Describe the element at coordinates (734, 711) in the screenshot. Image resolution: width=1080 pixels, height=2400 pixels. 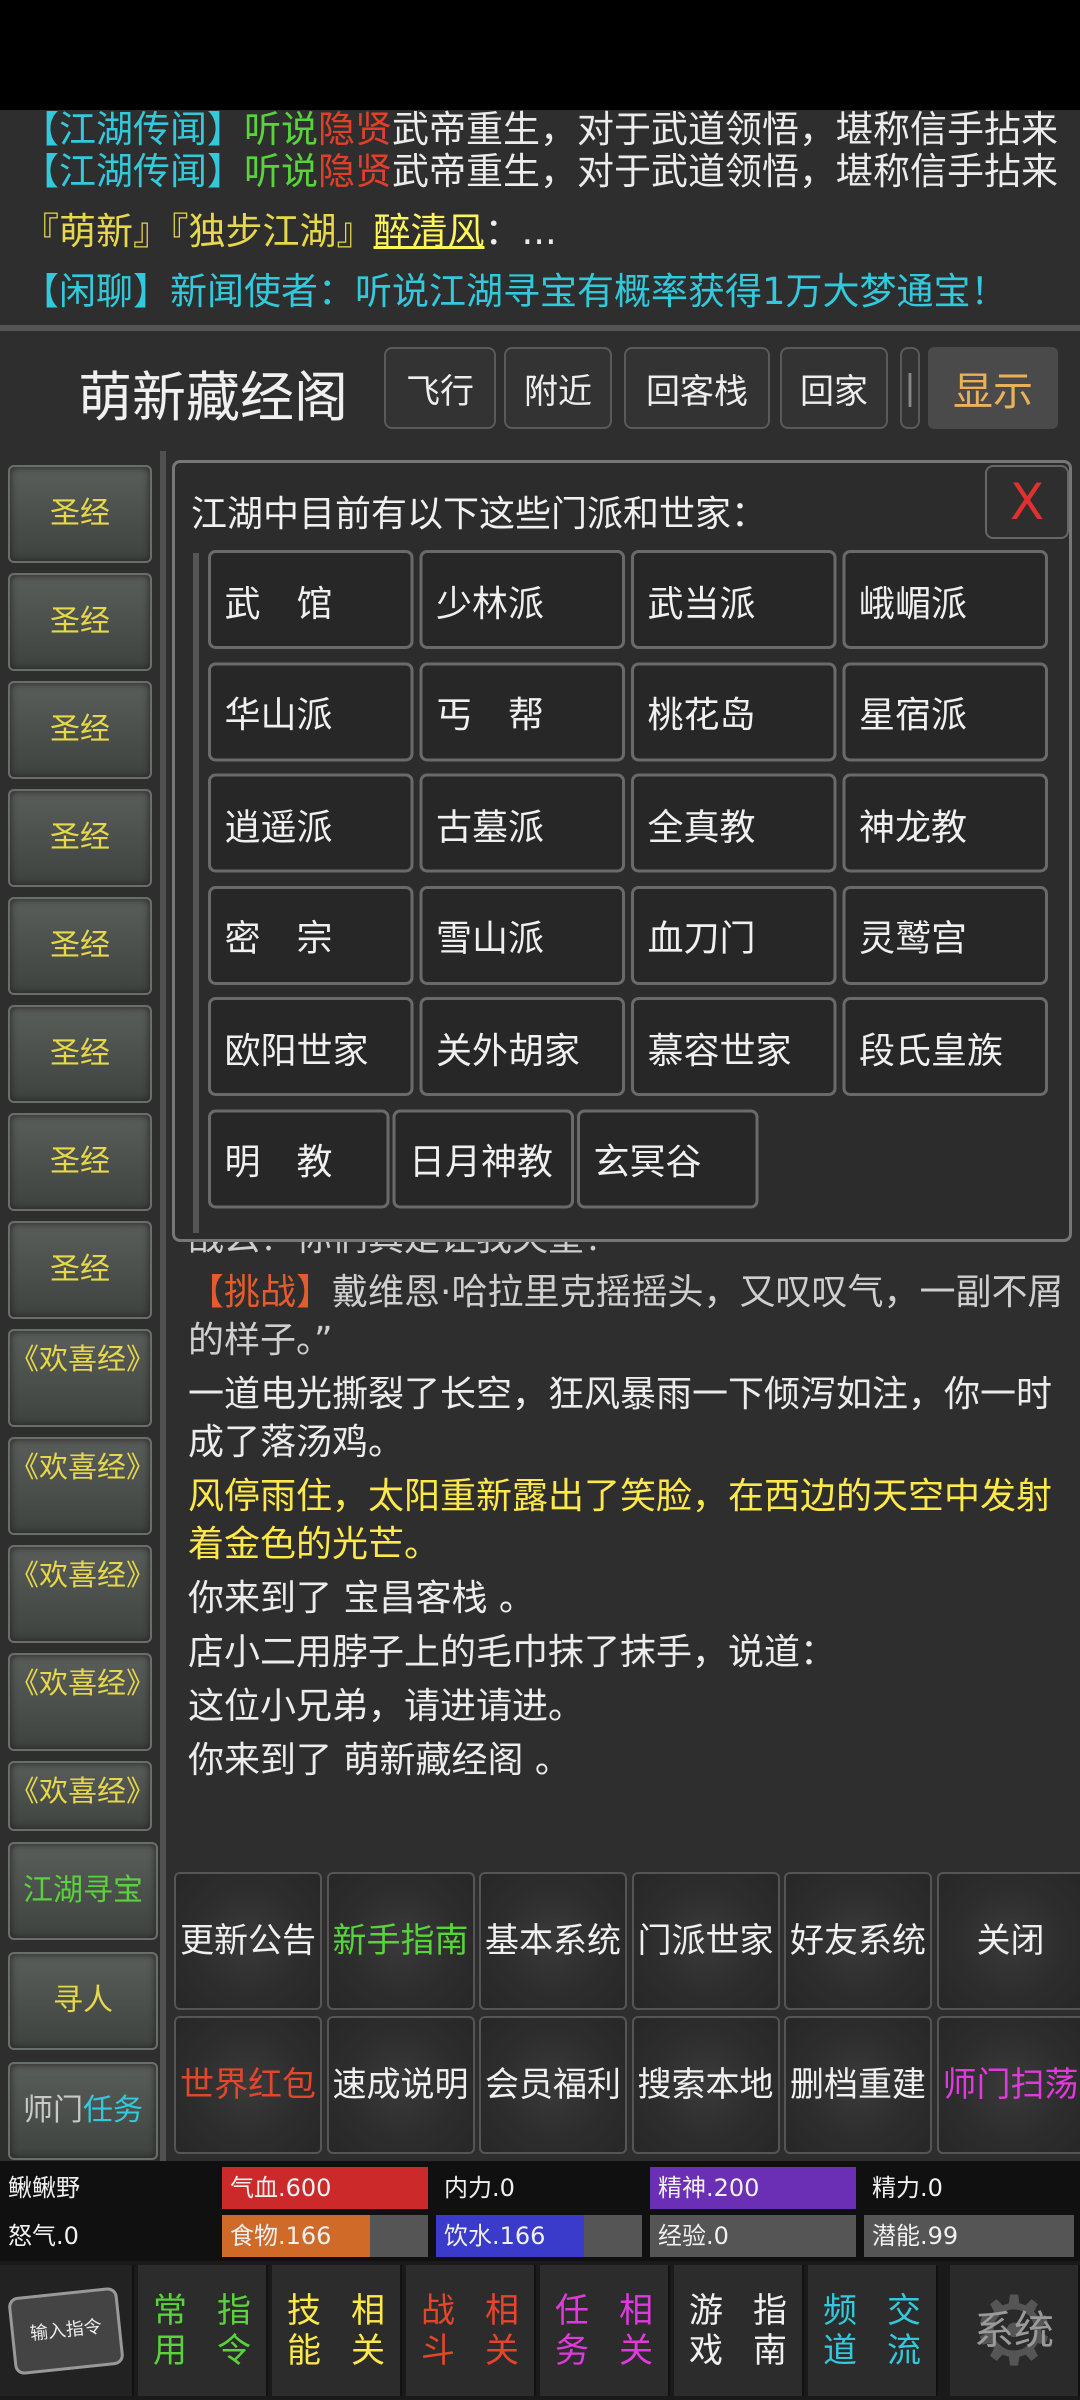
I see `sect-taohuadao-button: 桃花岛` at that location.